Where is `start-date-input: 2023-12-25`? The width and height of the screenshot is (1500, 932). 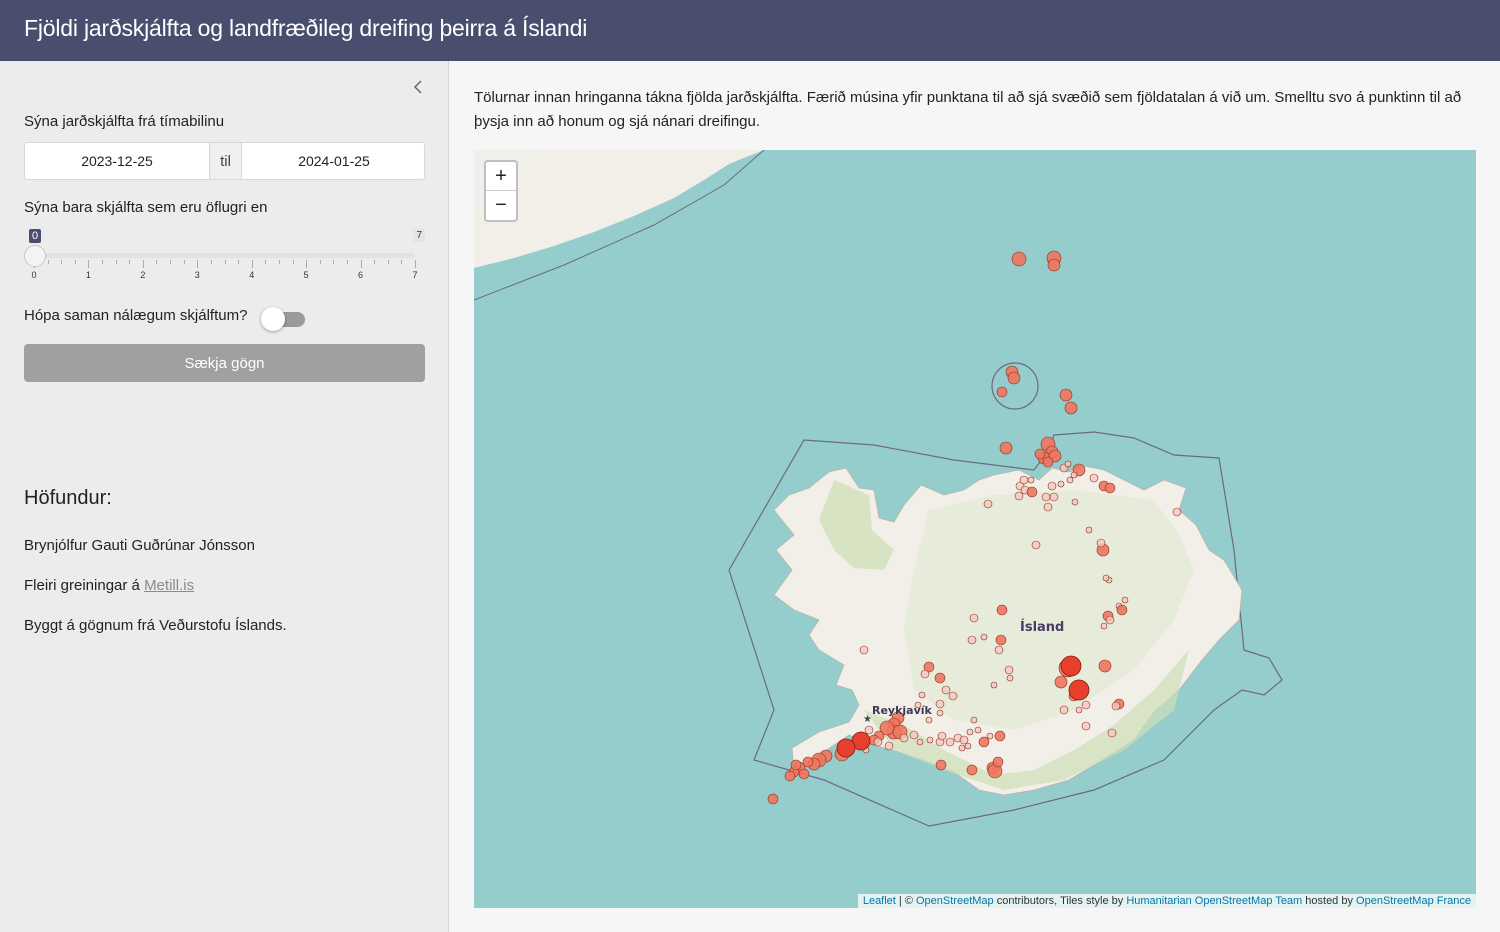 start-date-input: 2023-12-25 is located at coordinates (117, 161).